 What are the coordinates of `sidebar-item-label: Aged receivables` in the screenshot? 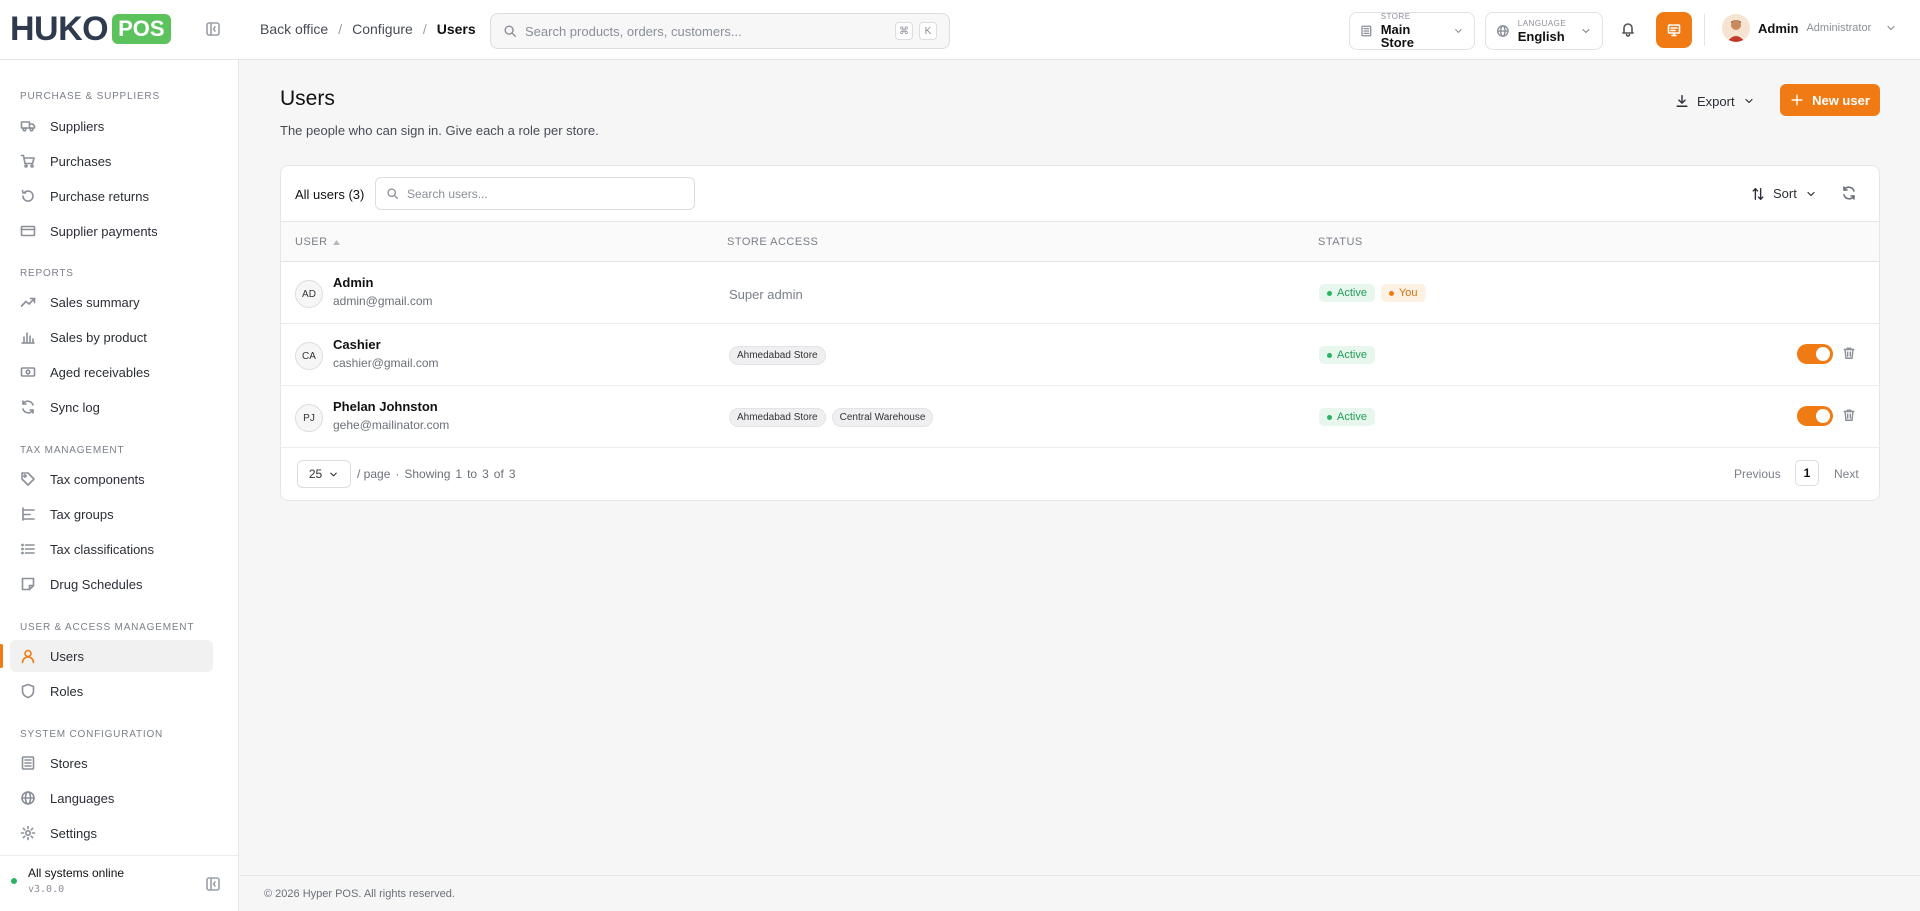 It's located at (100, 372).